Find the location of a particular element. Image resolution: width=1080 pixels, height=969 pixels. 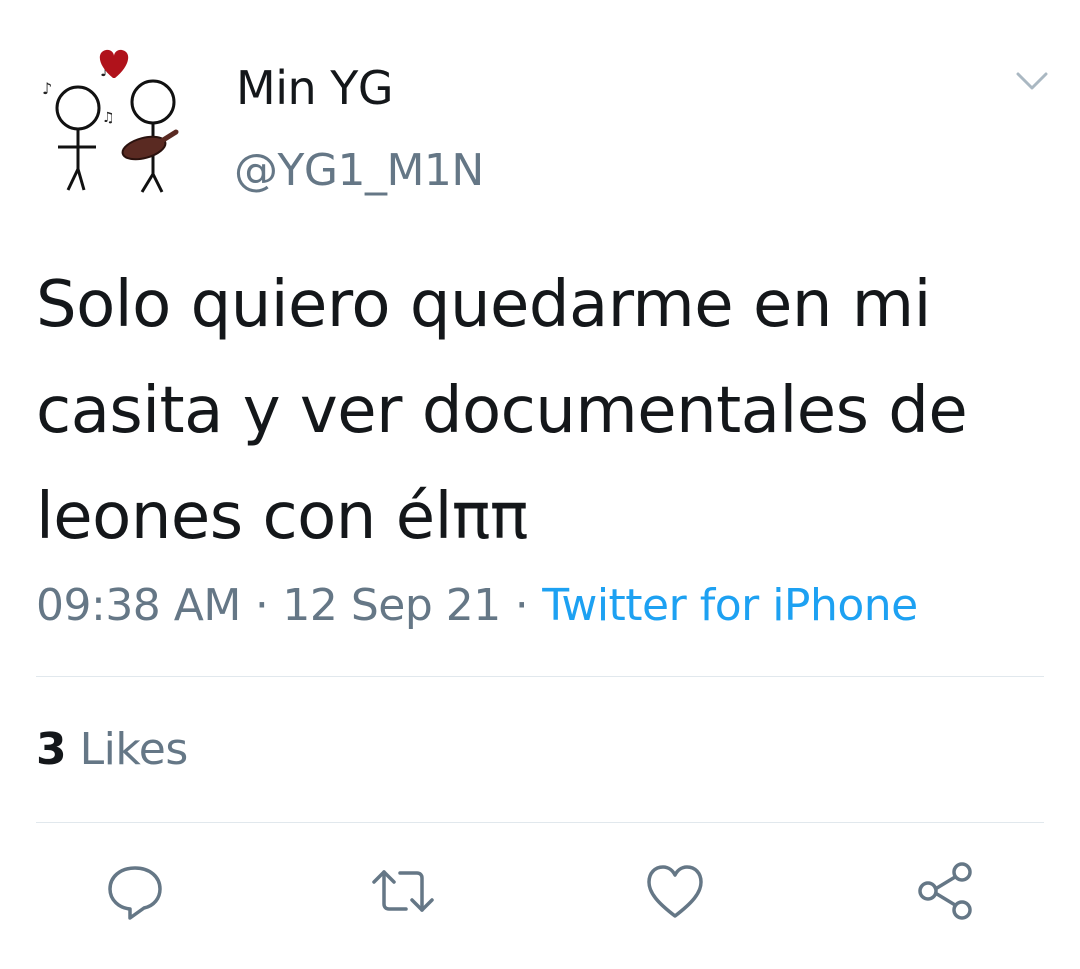

display-name: Min YG is located at coordinates (315, 88).